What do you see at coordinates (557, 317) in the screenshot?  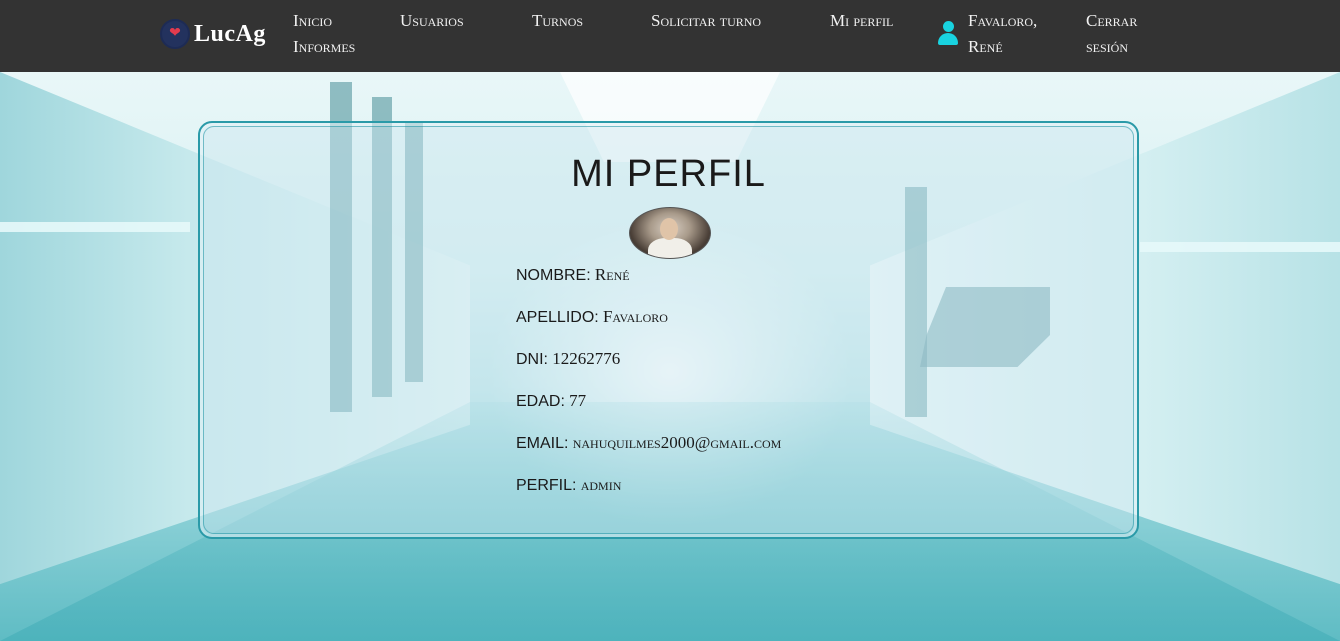 I see `field-label: APELLIDO:` at bounding box center [557, 317].